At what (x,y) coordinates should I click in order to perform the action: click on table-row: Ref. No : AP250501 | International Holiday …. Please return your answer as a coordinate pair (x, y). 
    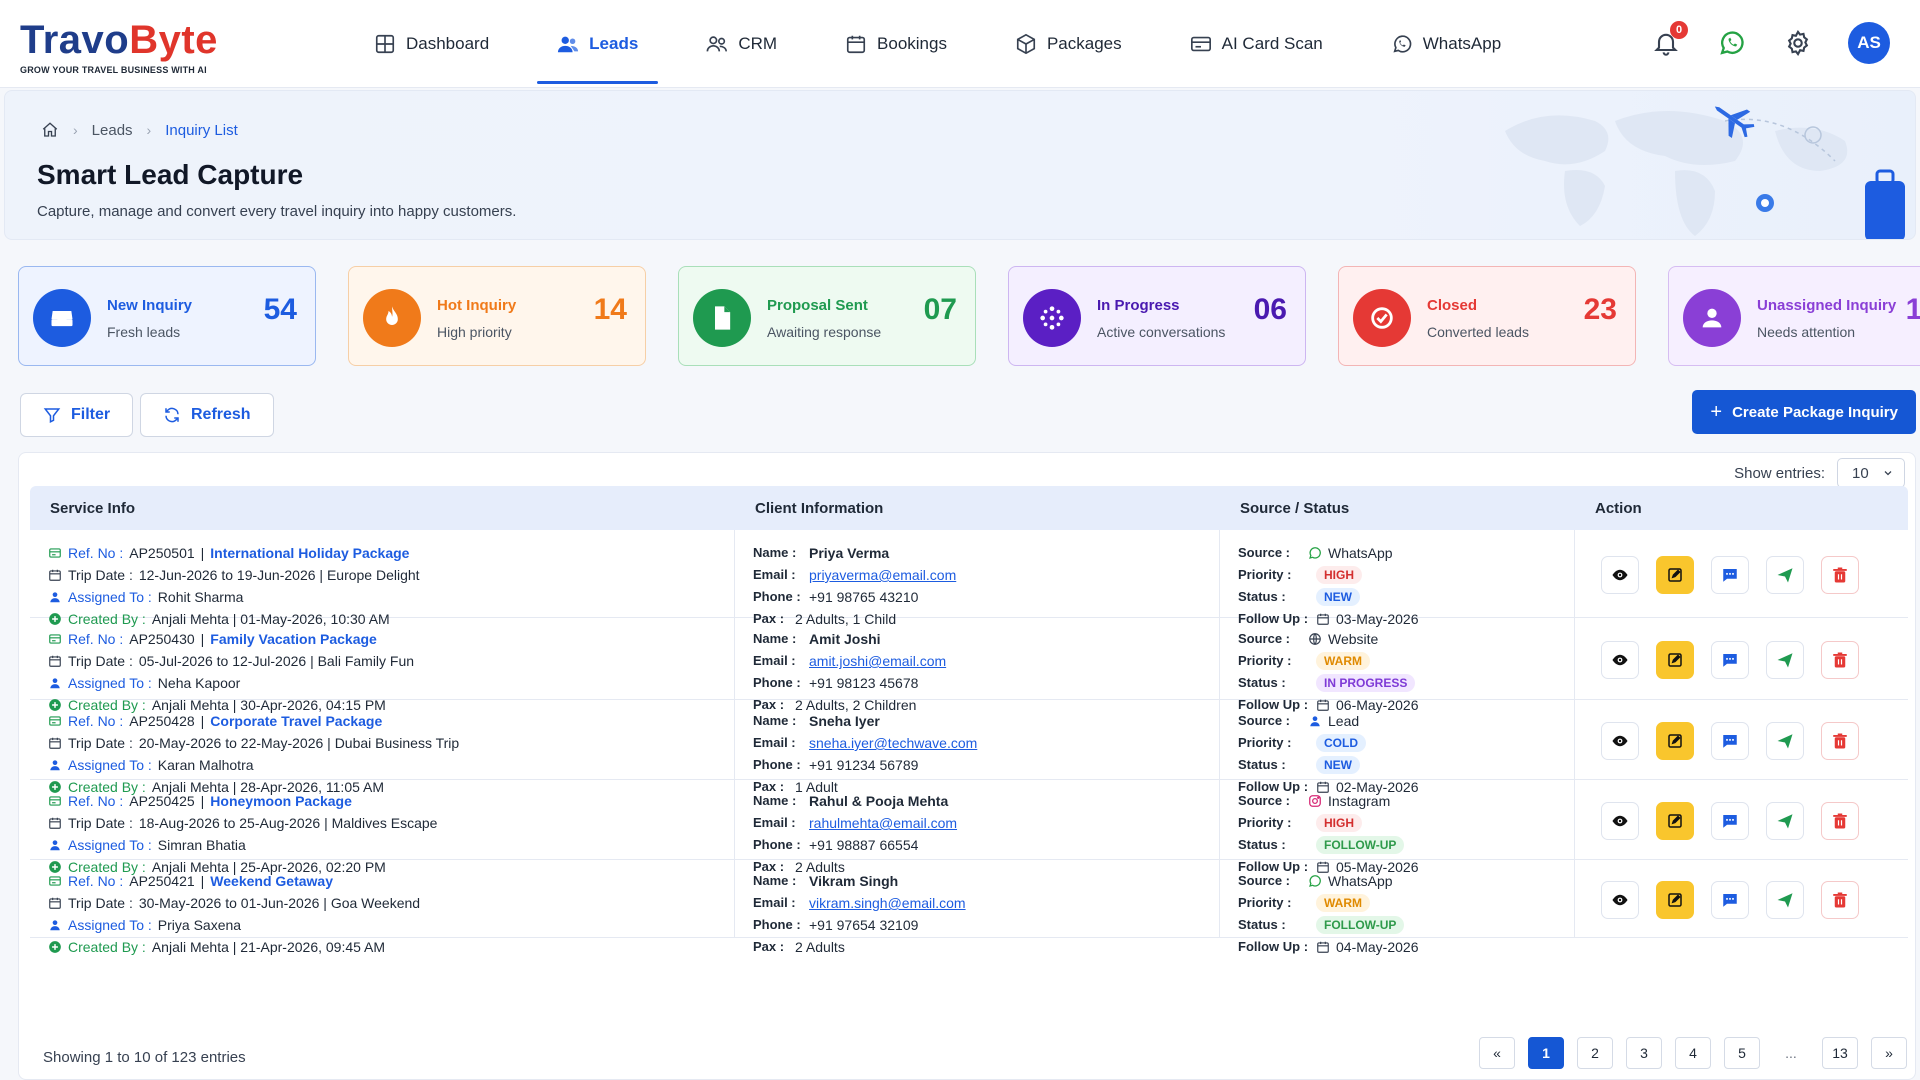
    Looking at the image, I should click on (969, 578).